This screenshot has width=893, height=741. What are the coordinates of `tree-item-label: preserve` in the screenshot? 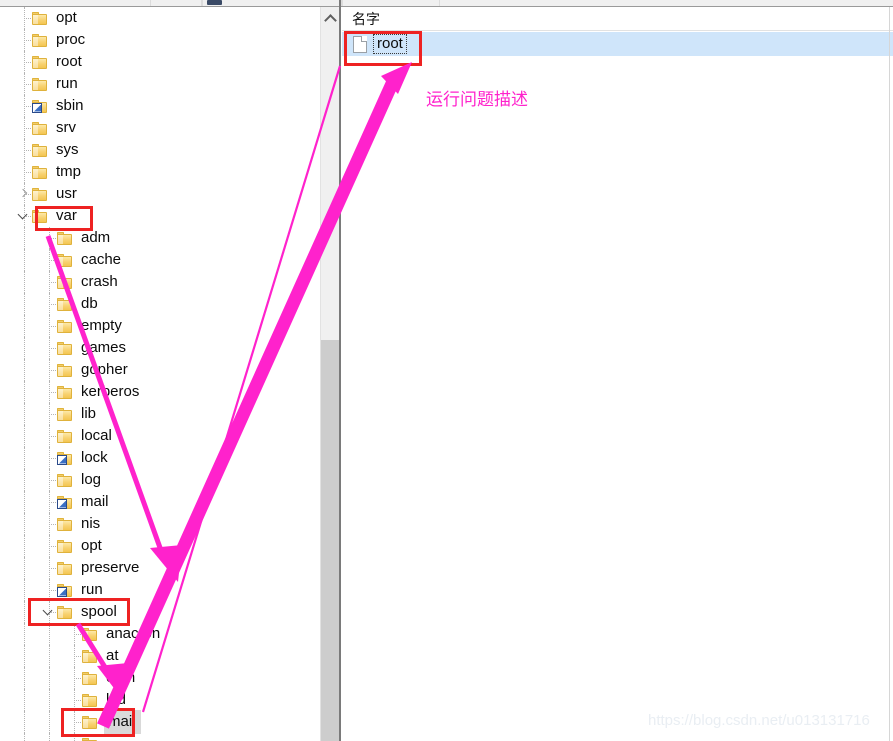 It's located at (110, 568).